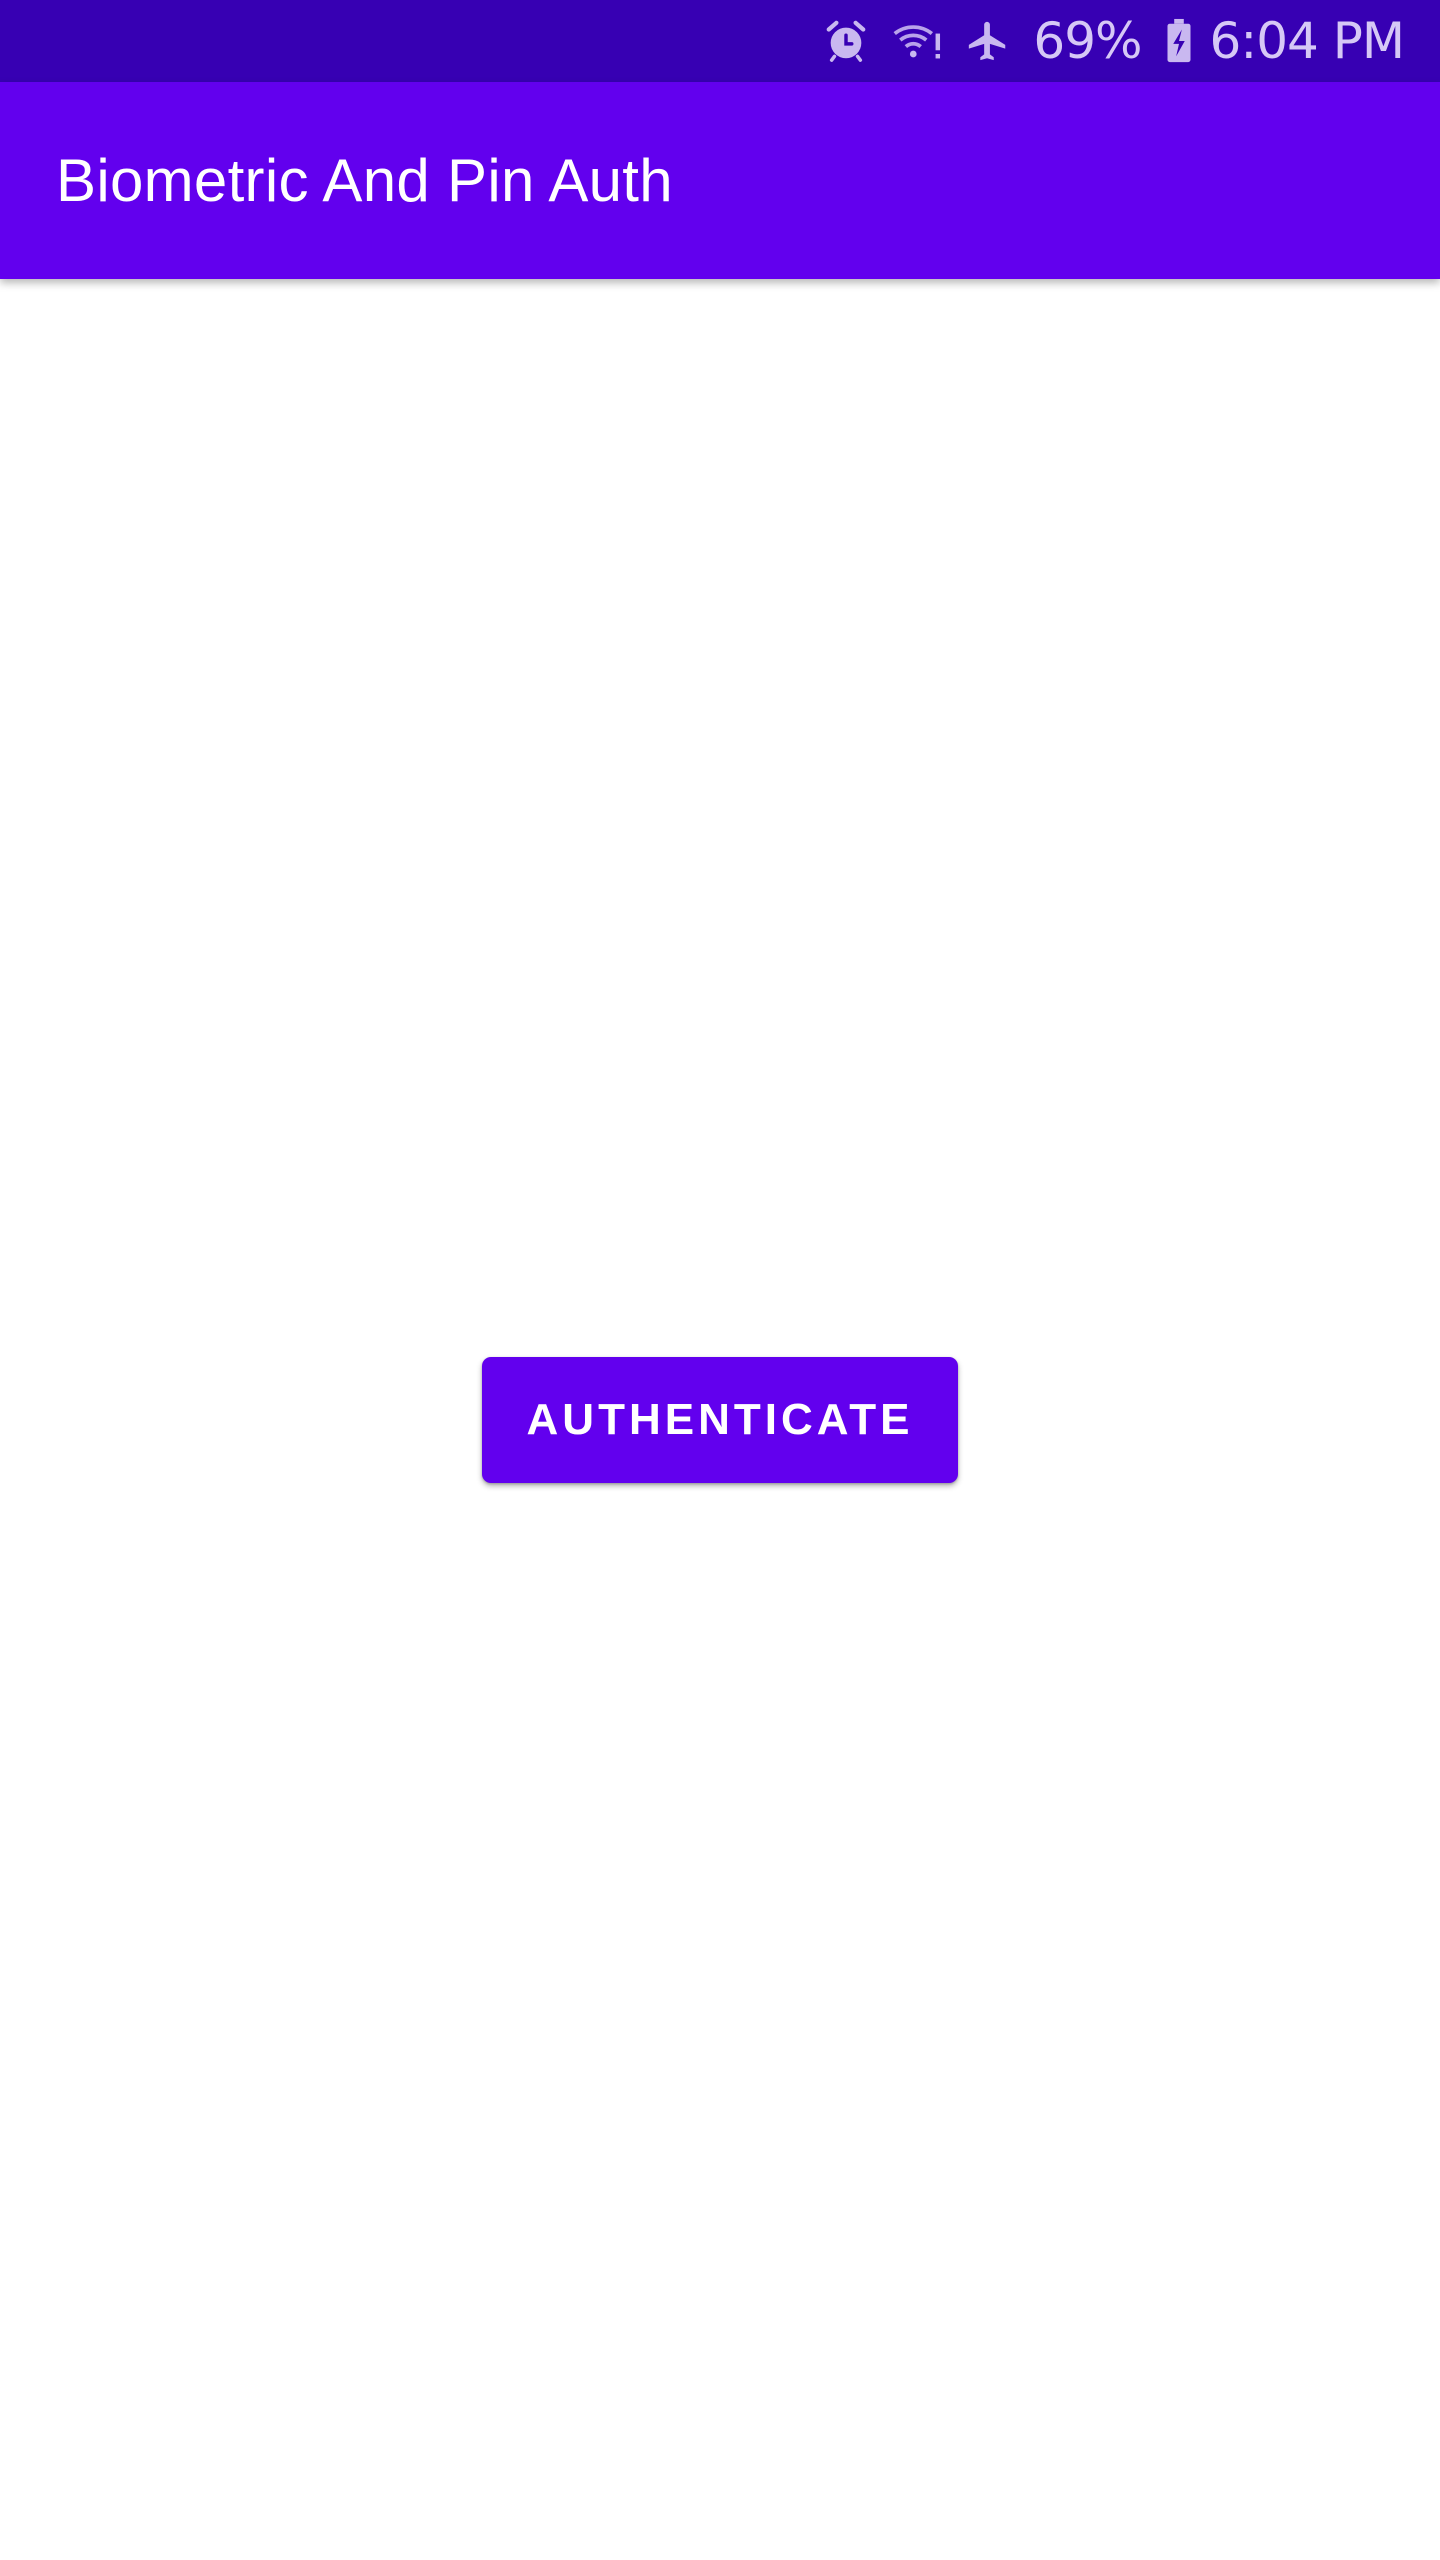  I want to click on authenticate-button: AUTHENTICATE, so click(720, 1420).